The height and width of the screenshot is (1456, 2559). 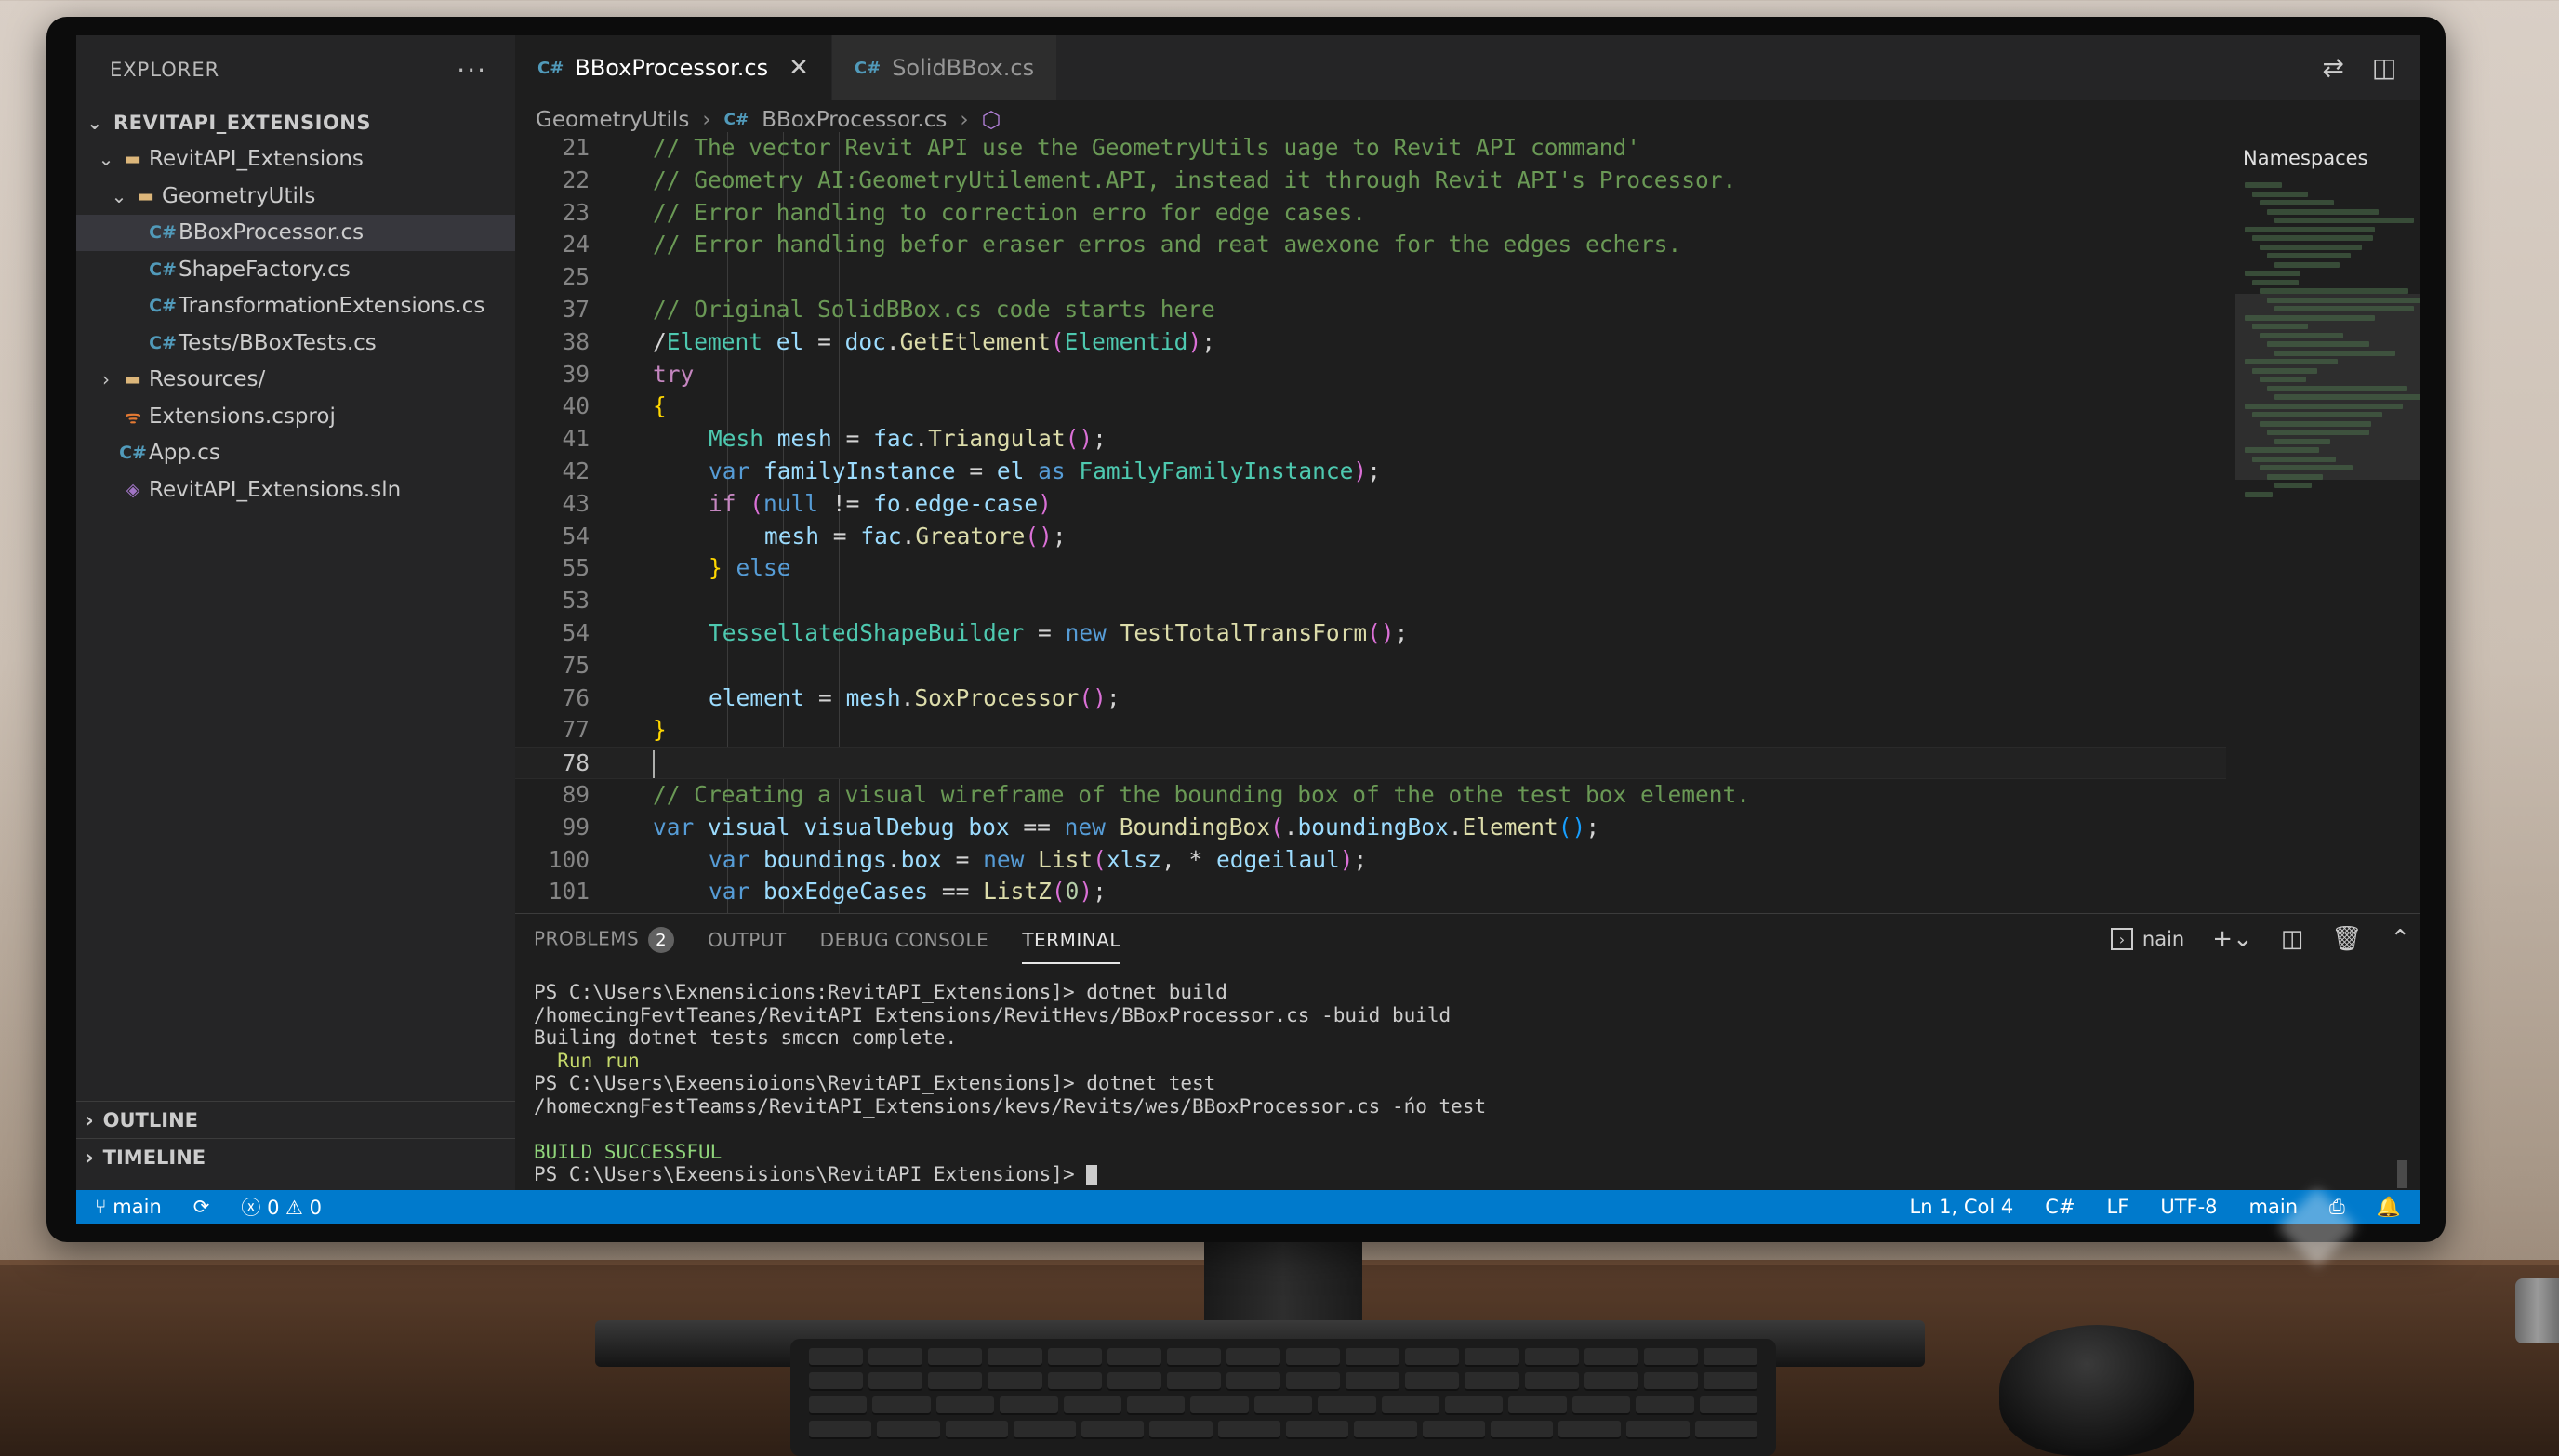 What do you see at coordinates (1962, 1207) in the screenshot?
I see `cursor-position: Ln 1, Col 4` at bounding box center [1962, 1207].